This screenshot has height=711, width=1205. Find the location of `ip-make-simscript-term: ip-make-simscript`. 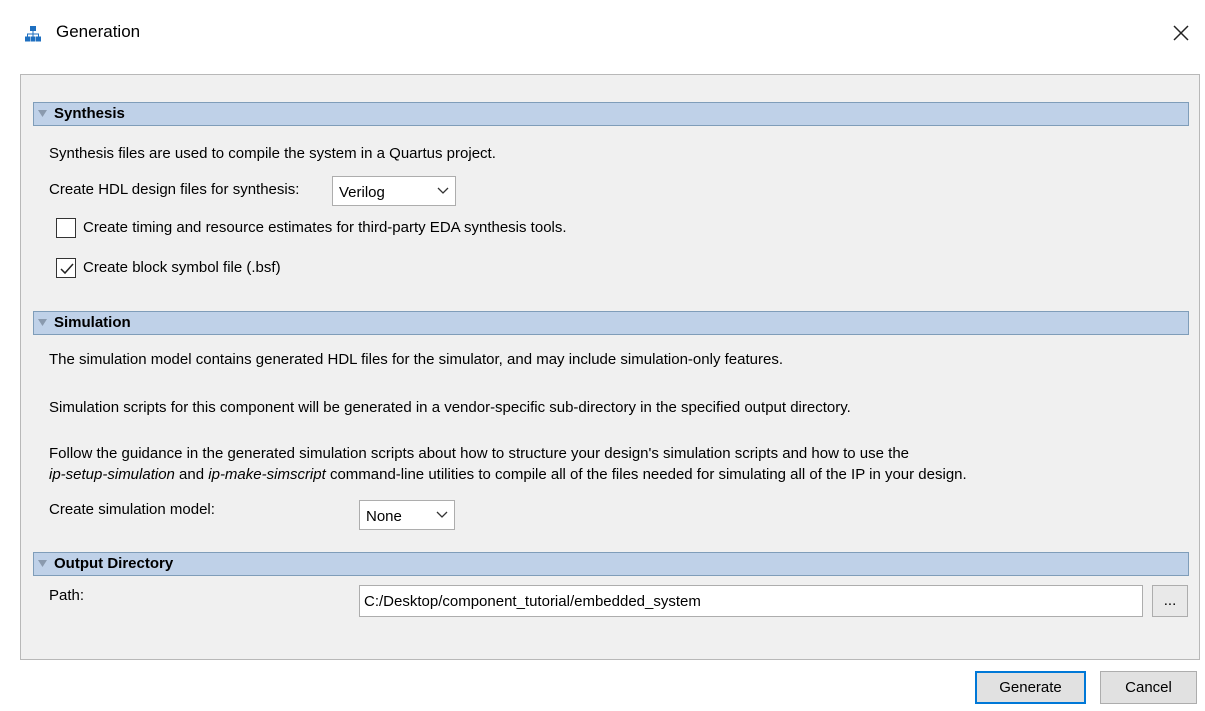

ip-make-simscript-term: ip-make-simscript is located at coordinates (267, 474).